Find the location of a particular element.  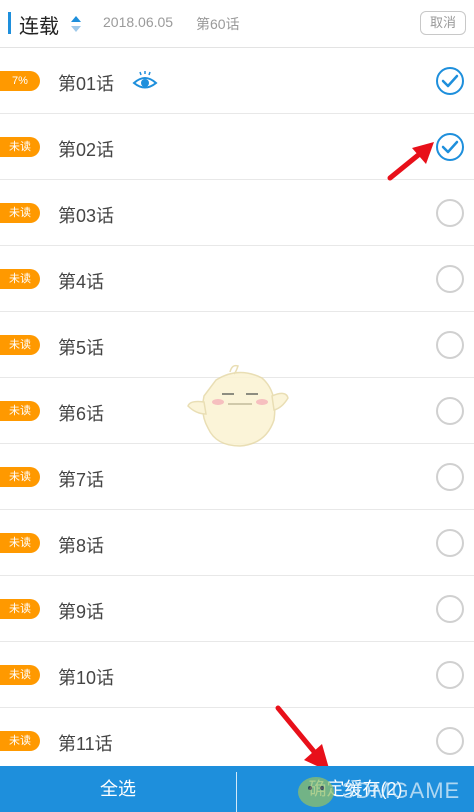

read-status-badge: 7% is located at coordinates (20, 81).